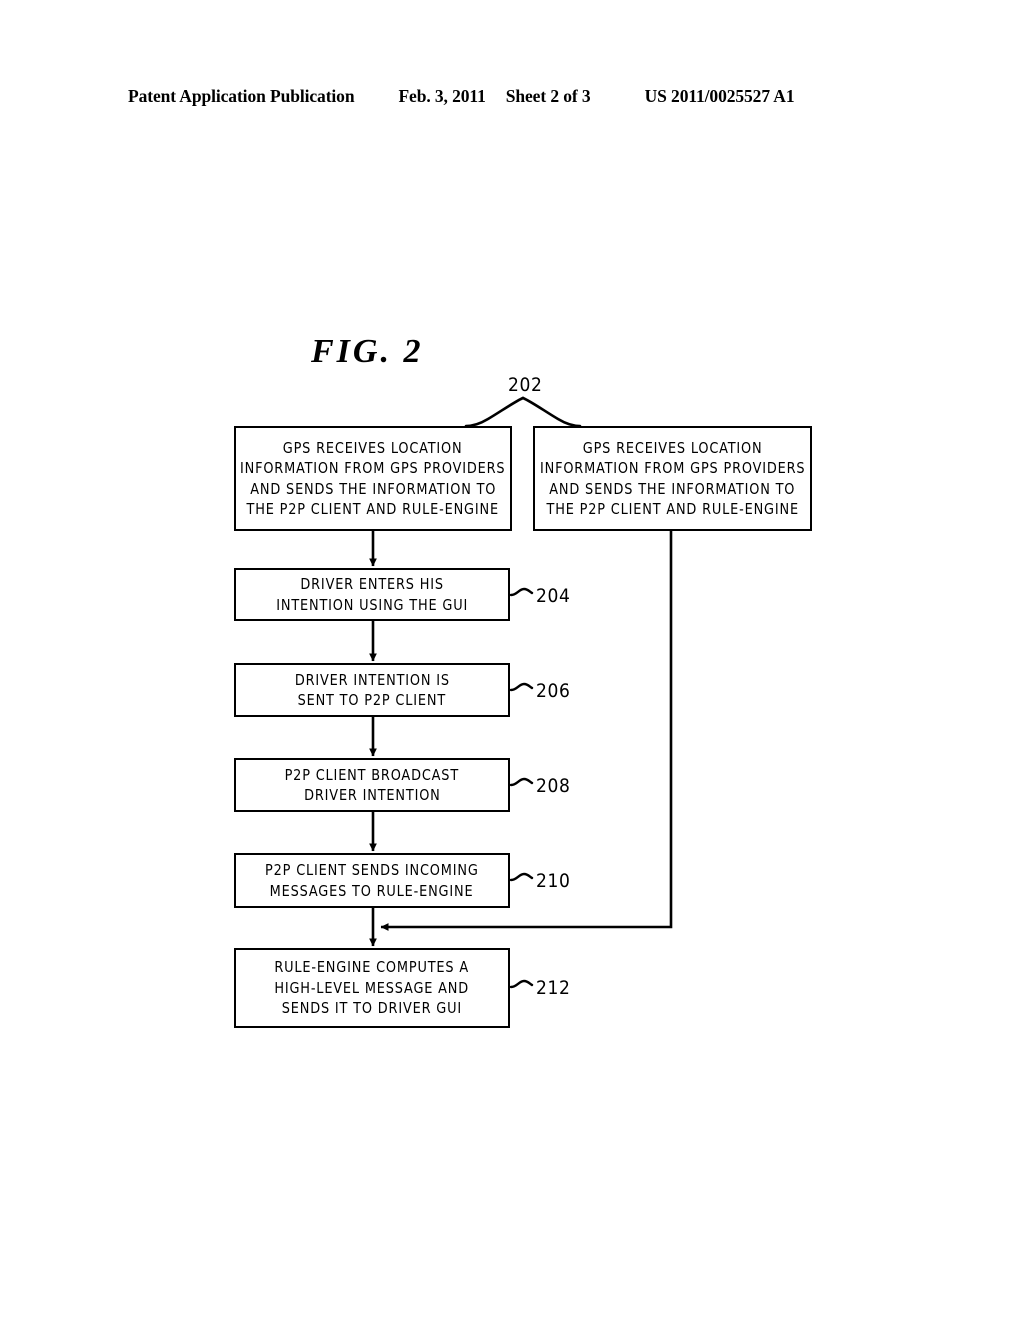  Describe the element at coordinates (553, 988) in the screenshot. I see `reference-numeral-212: 212` at that location.